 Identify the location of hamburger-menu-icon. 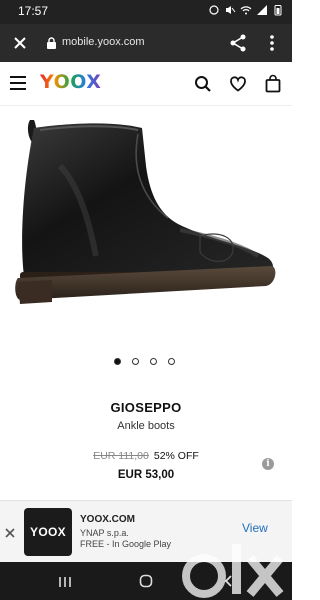
(18, 83).